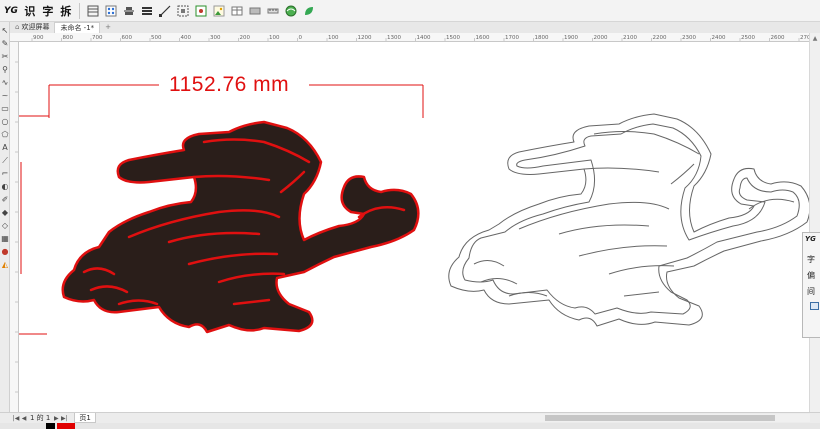 The image size is (820, 429). Describe the element at coordinates (201, 11) in the screenshot. I see `node-icon` at that location.